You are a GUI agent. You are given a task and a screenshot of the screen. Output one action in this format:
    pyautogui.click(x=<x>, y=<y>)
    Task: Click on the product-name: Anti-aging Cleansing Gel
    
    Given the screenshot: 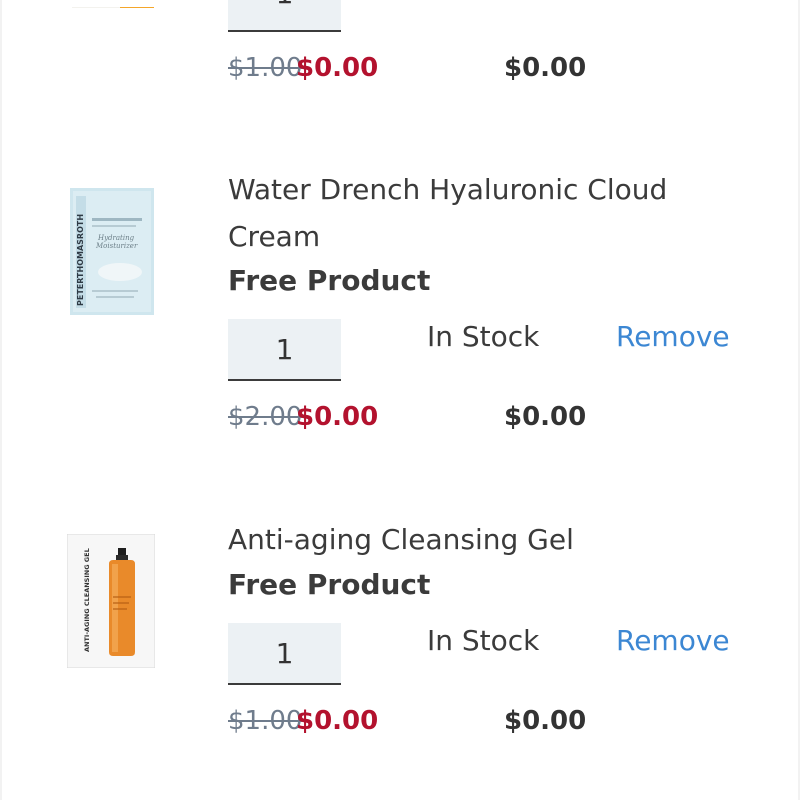 What is the action you would take?
    pyautogui.click(x=468, y=539)
    